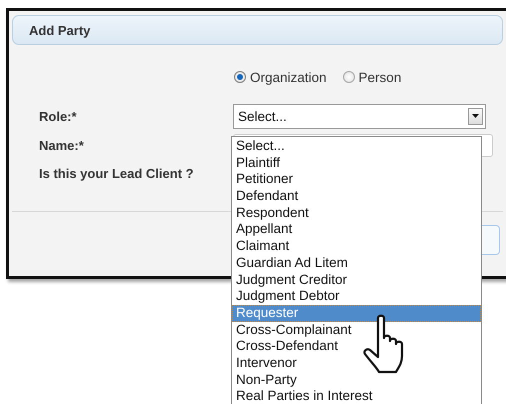 Image resolution: width=506 pixels, height=404 pixels. Describe the element at coordinates (356, 363) in the screenshot. I see `dropdown-option: Intervenor` at that location.